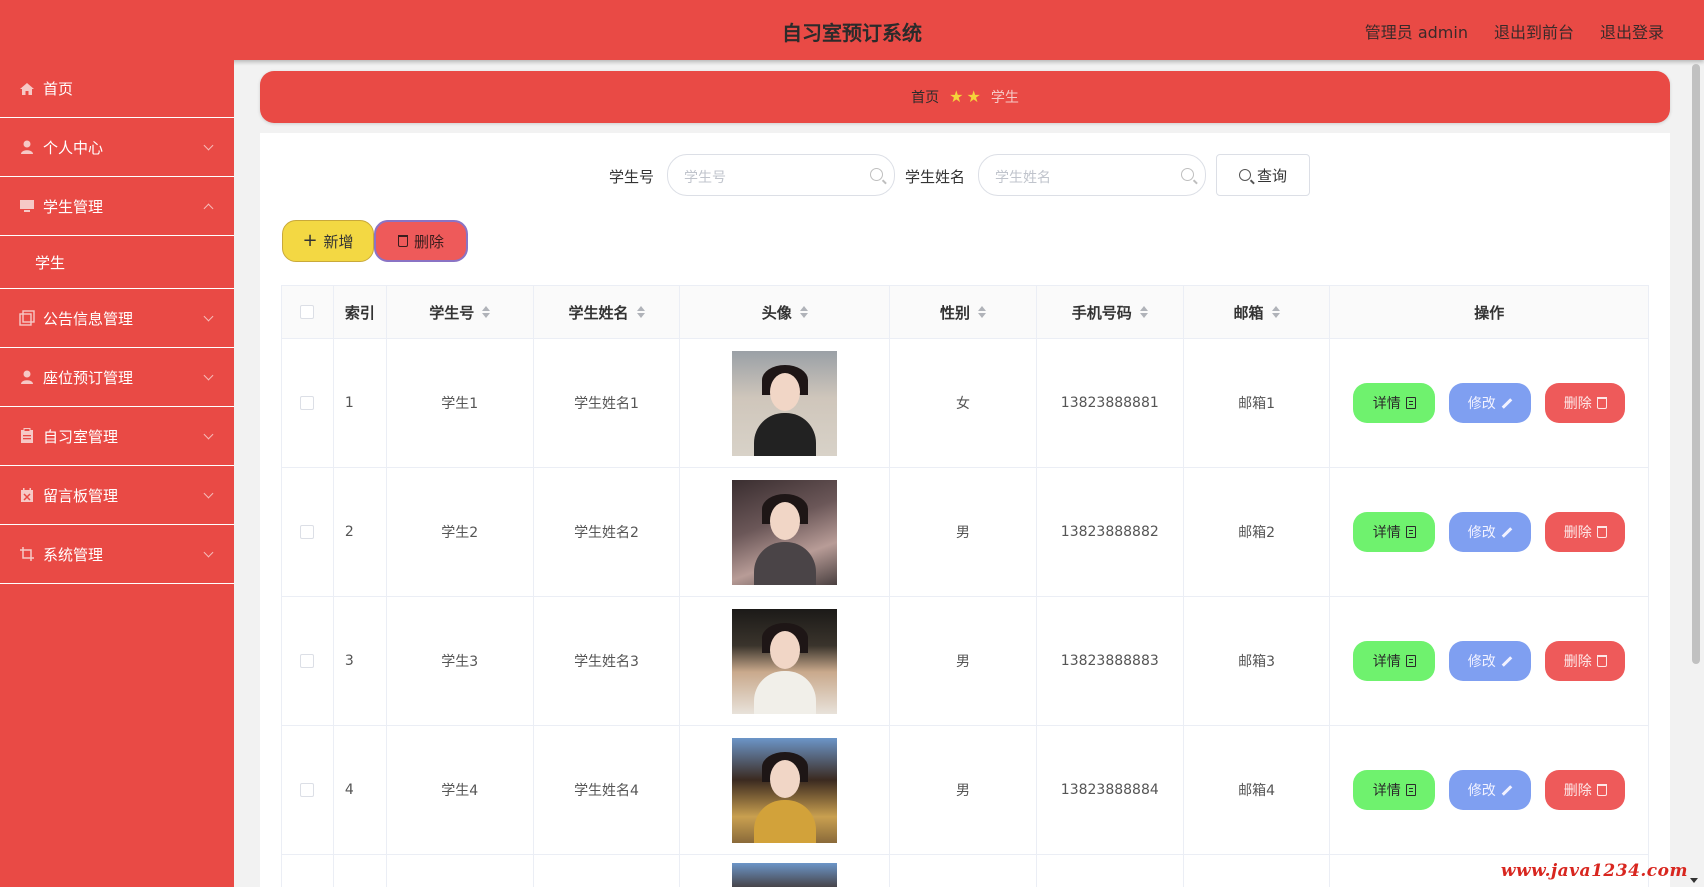  I want to click on table-row, so click(965, 871).